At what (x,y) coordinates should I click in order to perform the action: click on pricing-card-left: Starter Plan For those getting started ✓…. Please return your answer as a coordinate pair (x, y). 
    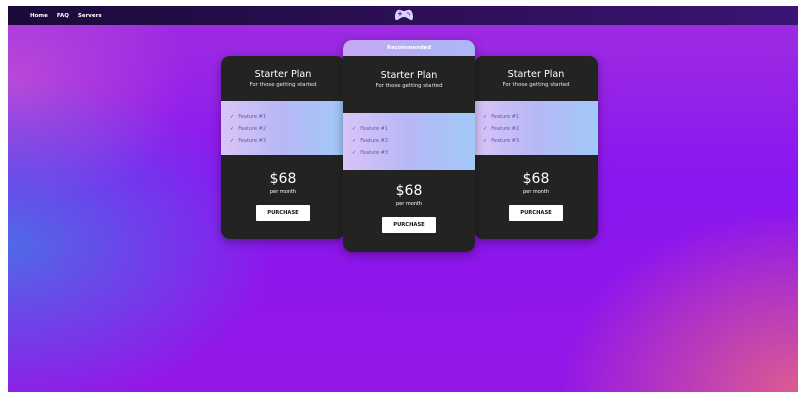
    Looking at the image, I should click on (283, 147).